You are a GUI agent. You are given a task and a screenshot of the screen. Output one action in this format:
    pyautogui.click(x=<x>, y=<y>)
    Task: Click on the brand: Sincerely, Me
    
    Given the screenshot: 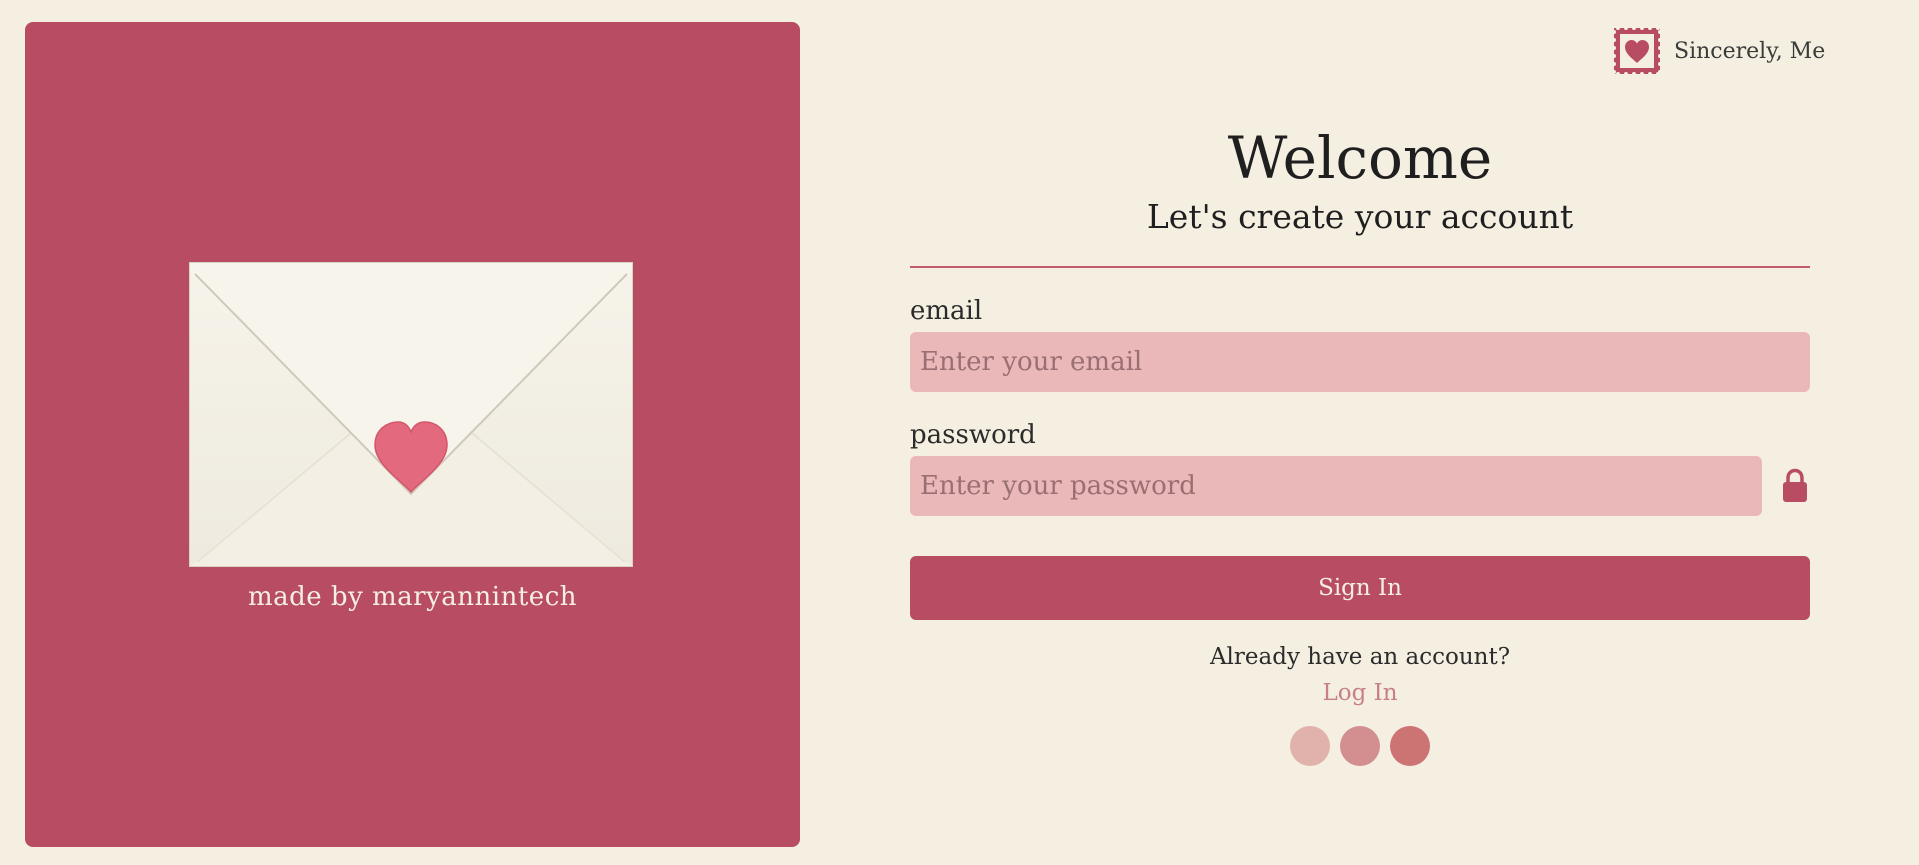 What is the action you would take?
    pyautogui.click(x=1718, y=51)
    